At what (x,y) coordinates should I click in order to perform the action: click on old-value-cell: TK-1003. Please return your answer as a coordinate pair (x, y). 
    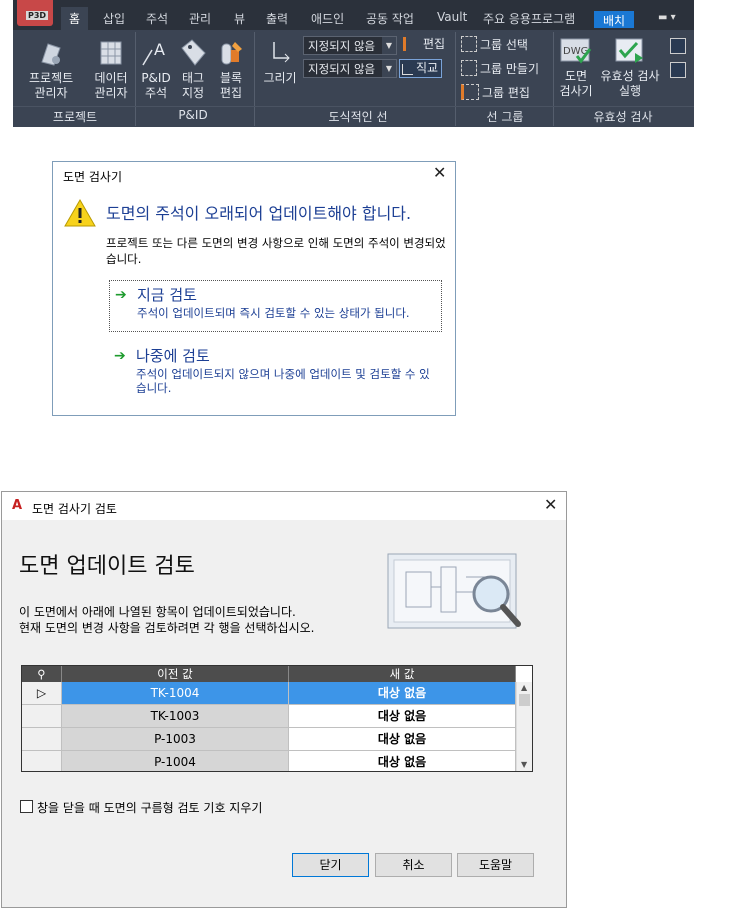
    Looking at the image, I should click on (175, 716).